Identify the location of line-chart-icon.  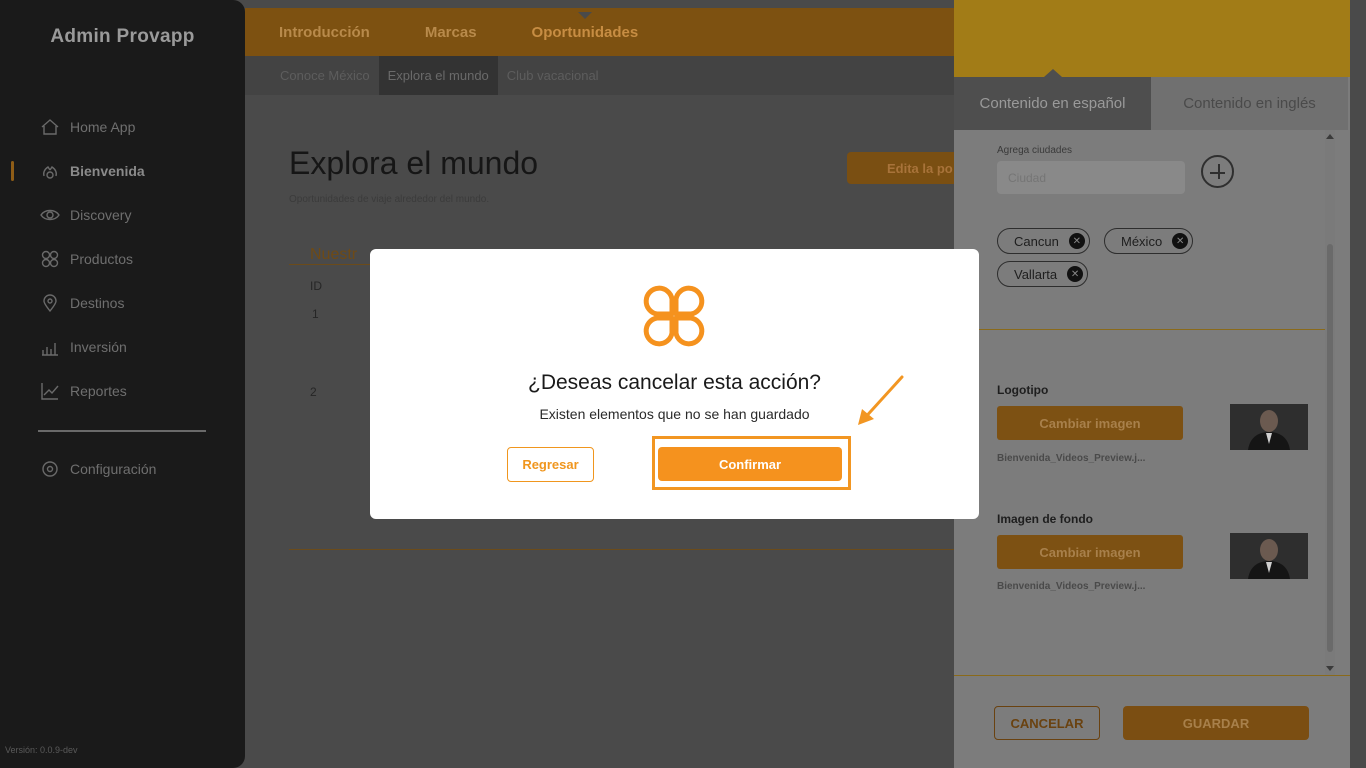
(50, 391).